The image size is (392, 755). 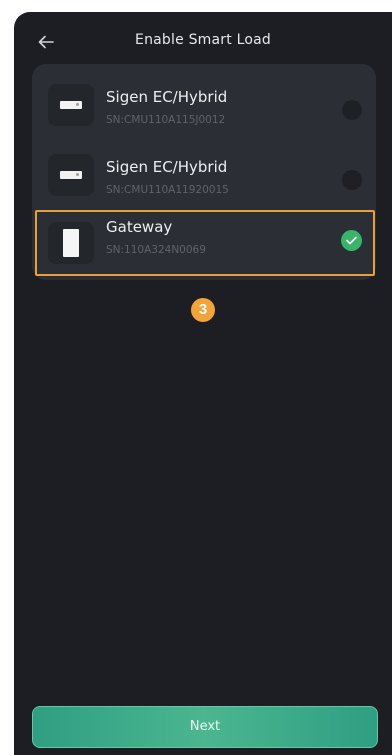 I want to click on device-serial: SN:CMU110A115J0012, so click(x=166, y=120).